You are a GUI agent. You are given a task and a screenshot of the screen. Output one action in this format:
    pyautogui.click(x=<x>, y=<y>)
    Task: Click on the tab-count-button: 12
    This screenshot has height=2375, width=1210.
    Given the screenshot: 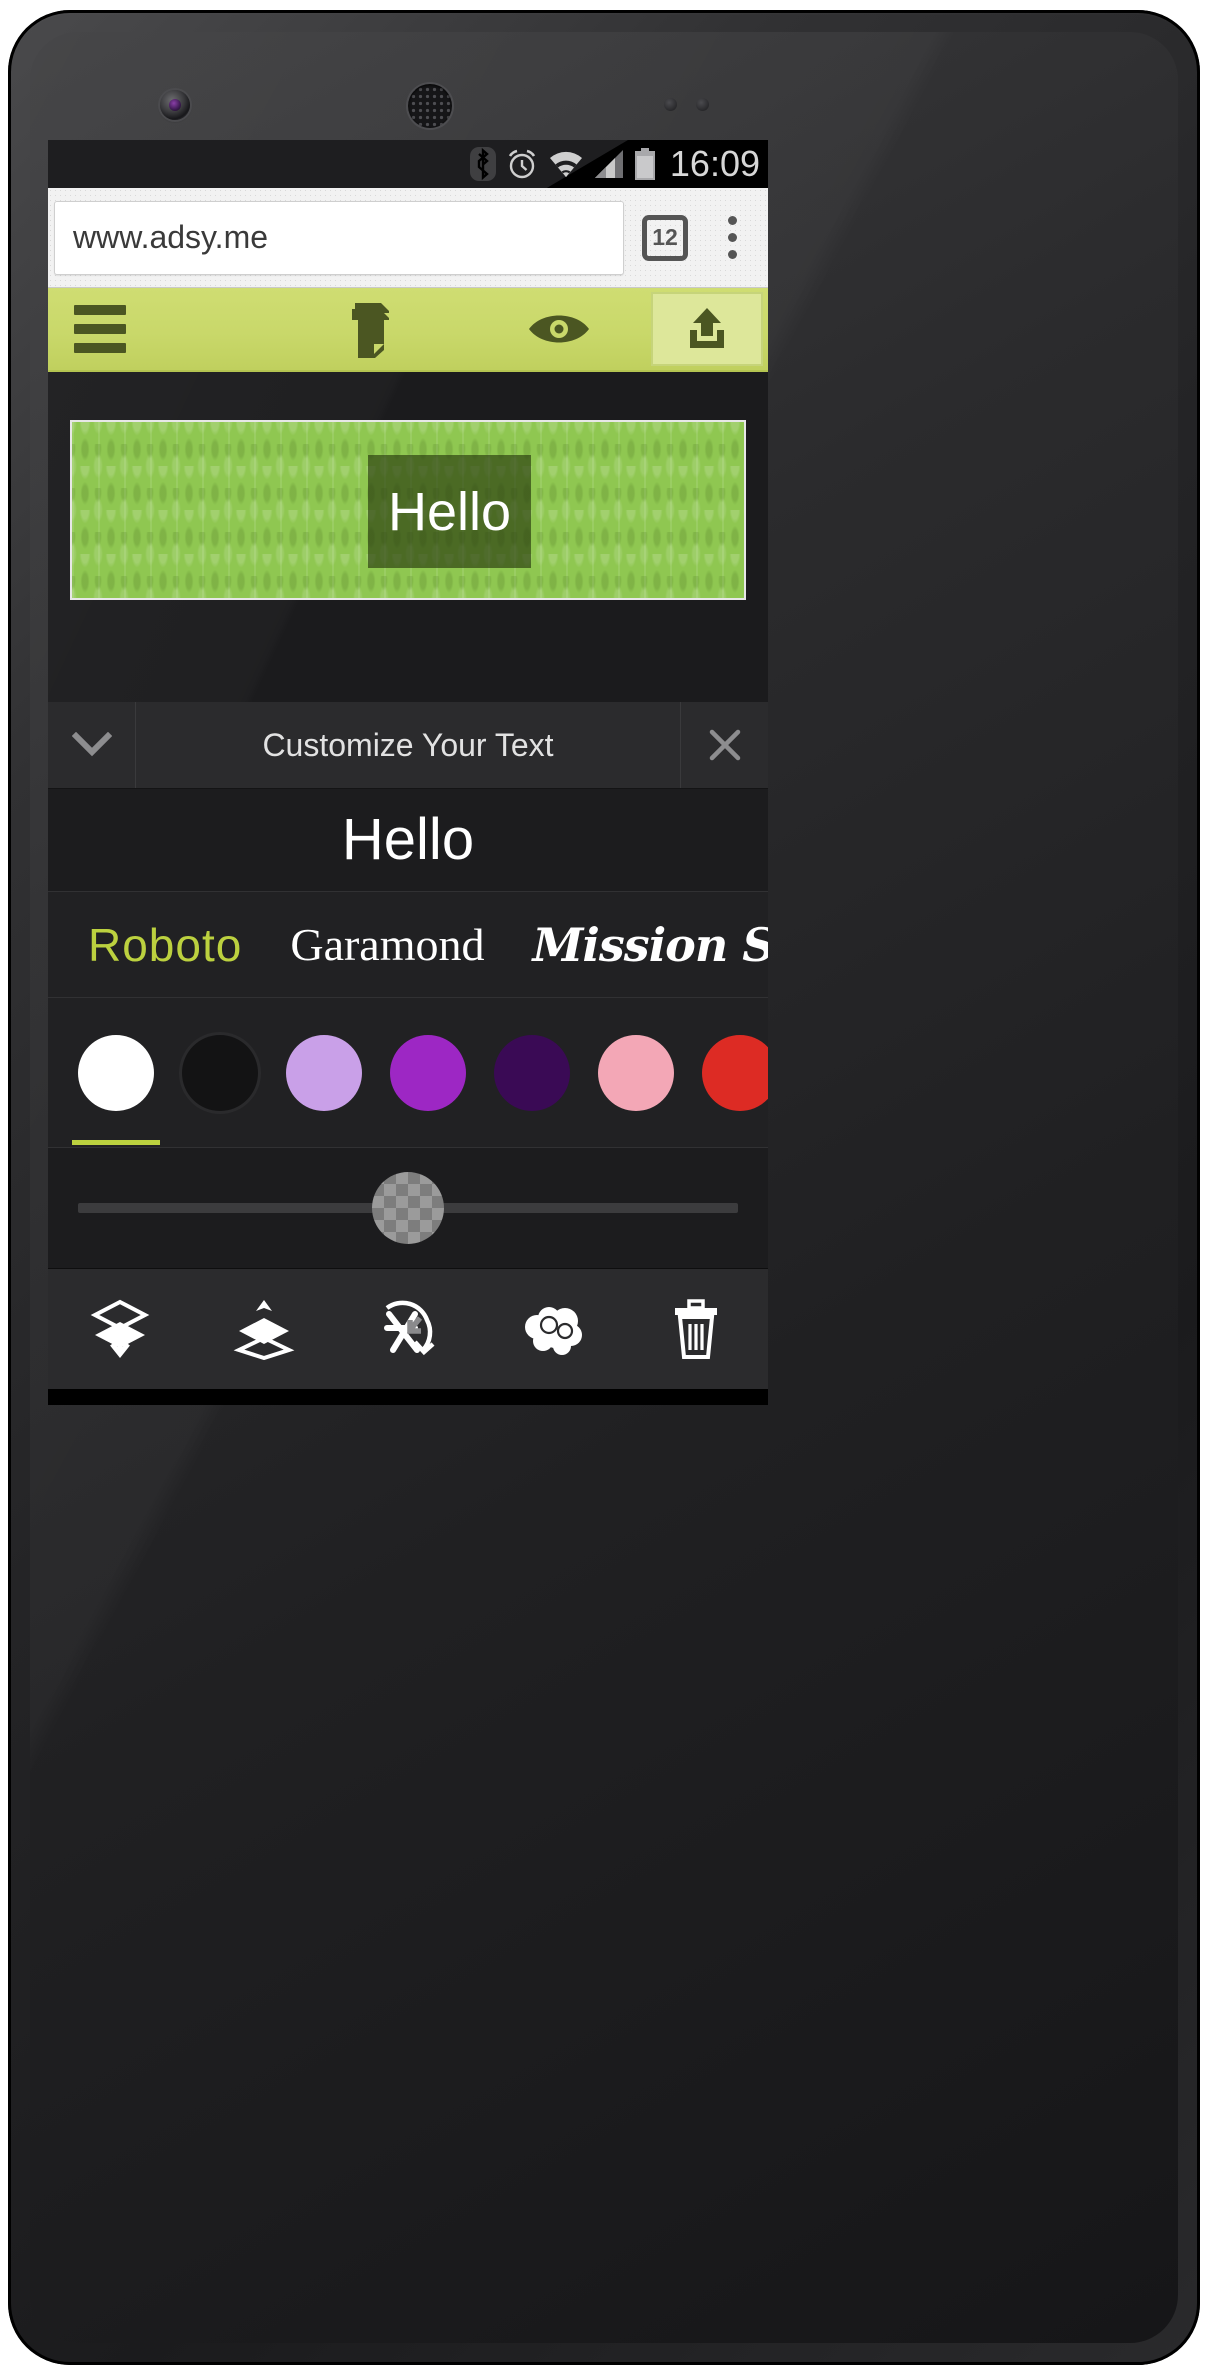 What is the action you would take?
    pyautogui.click(x=665, y=237)
    